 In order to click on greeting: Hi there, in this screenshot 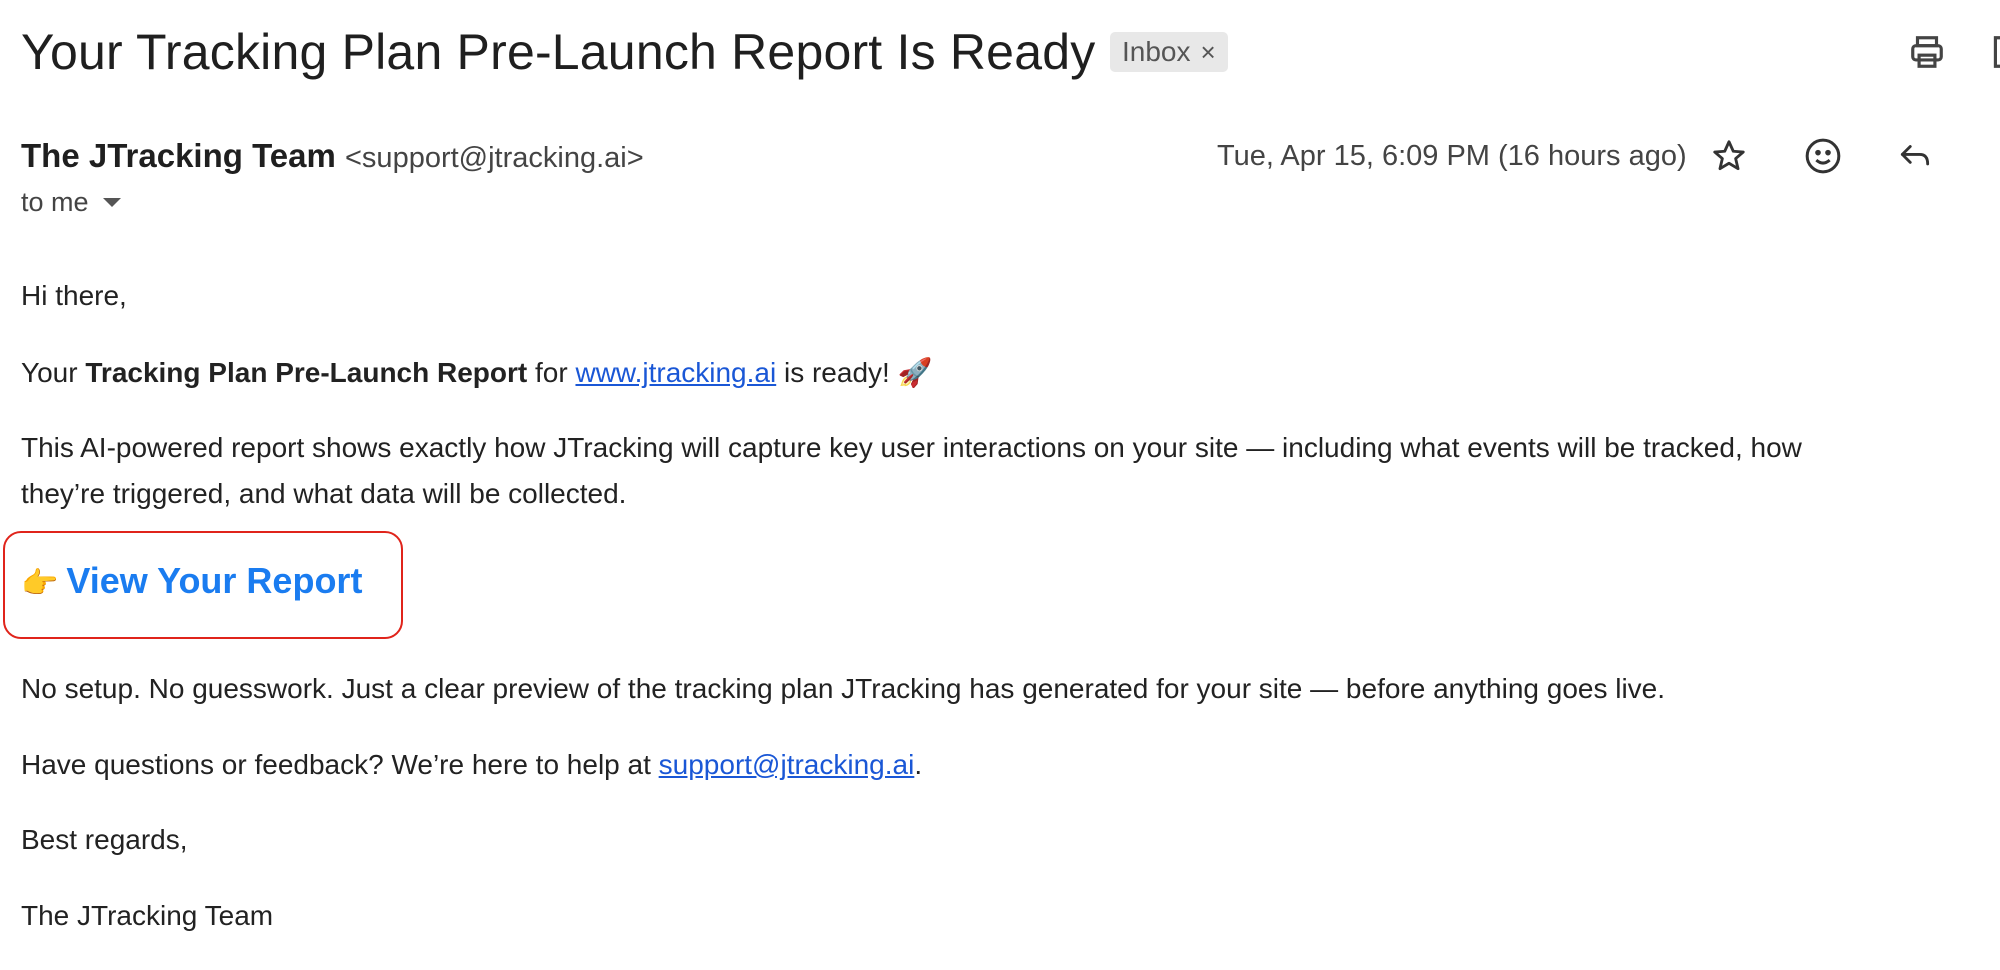, I will do `click(74, 295)`.